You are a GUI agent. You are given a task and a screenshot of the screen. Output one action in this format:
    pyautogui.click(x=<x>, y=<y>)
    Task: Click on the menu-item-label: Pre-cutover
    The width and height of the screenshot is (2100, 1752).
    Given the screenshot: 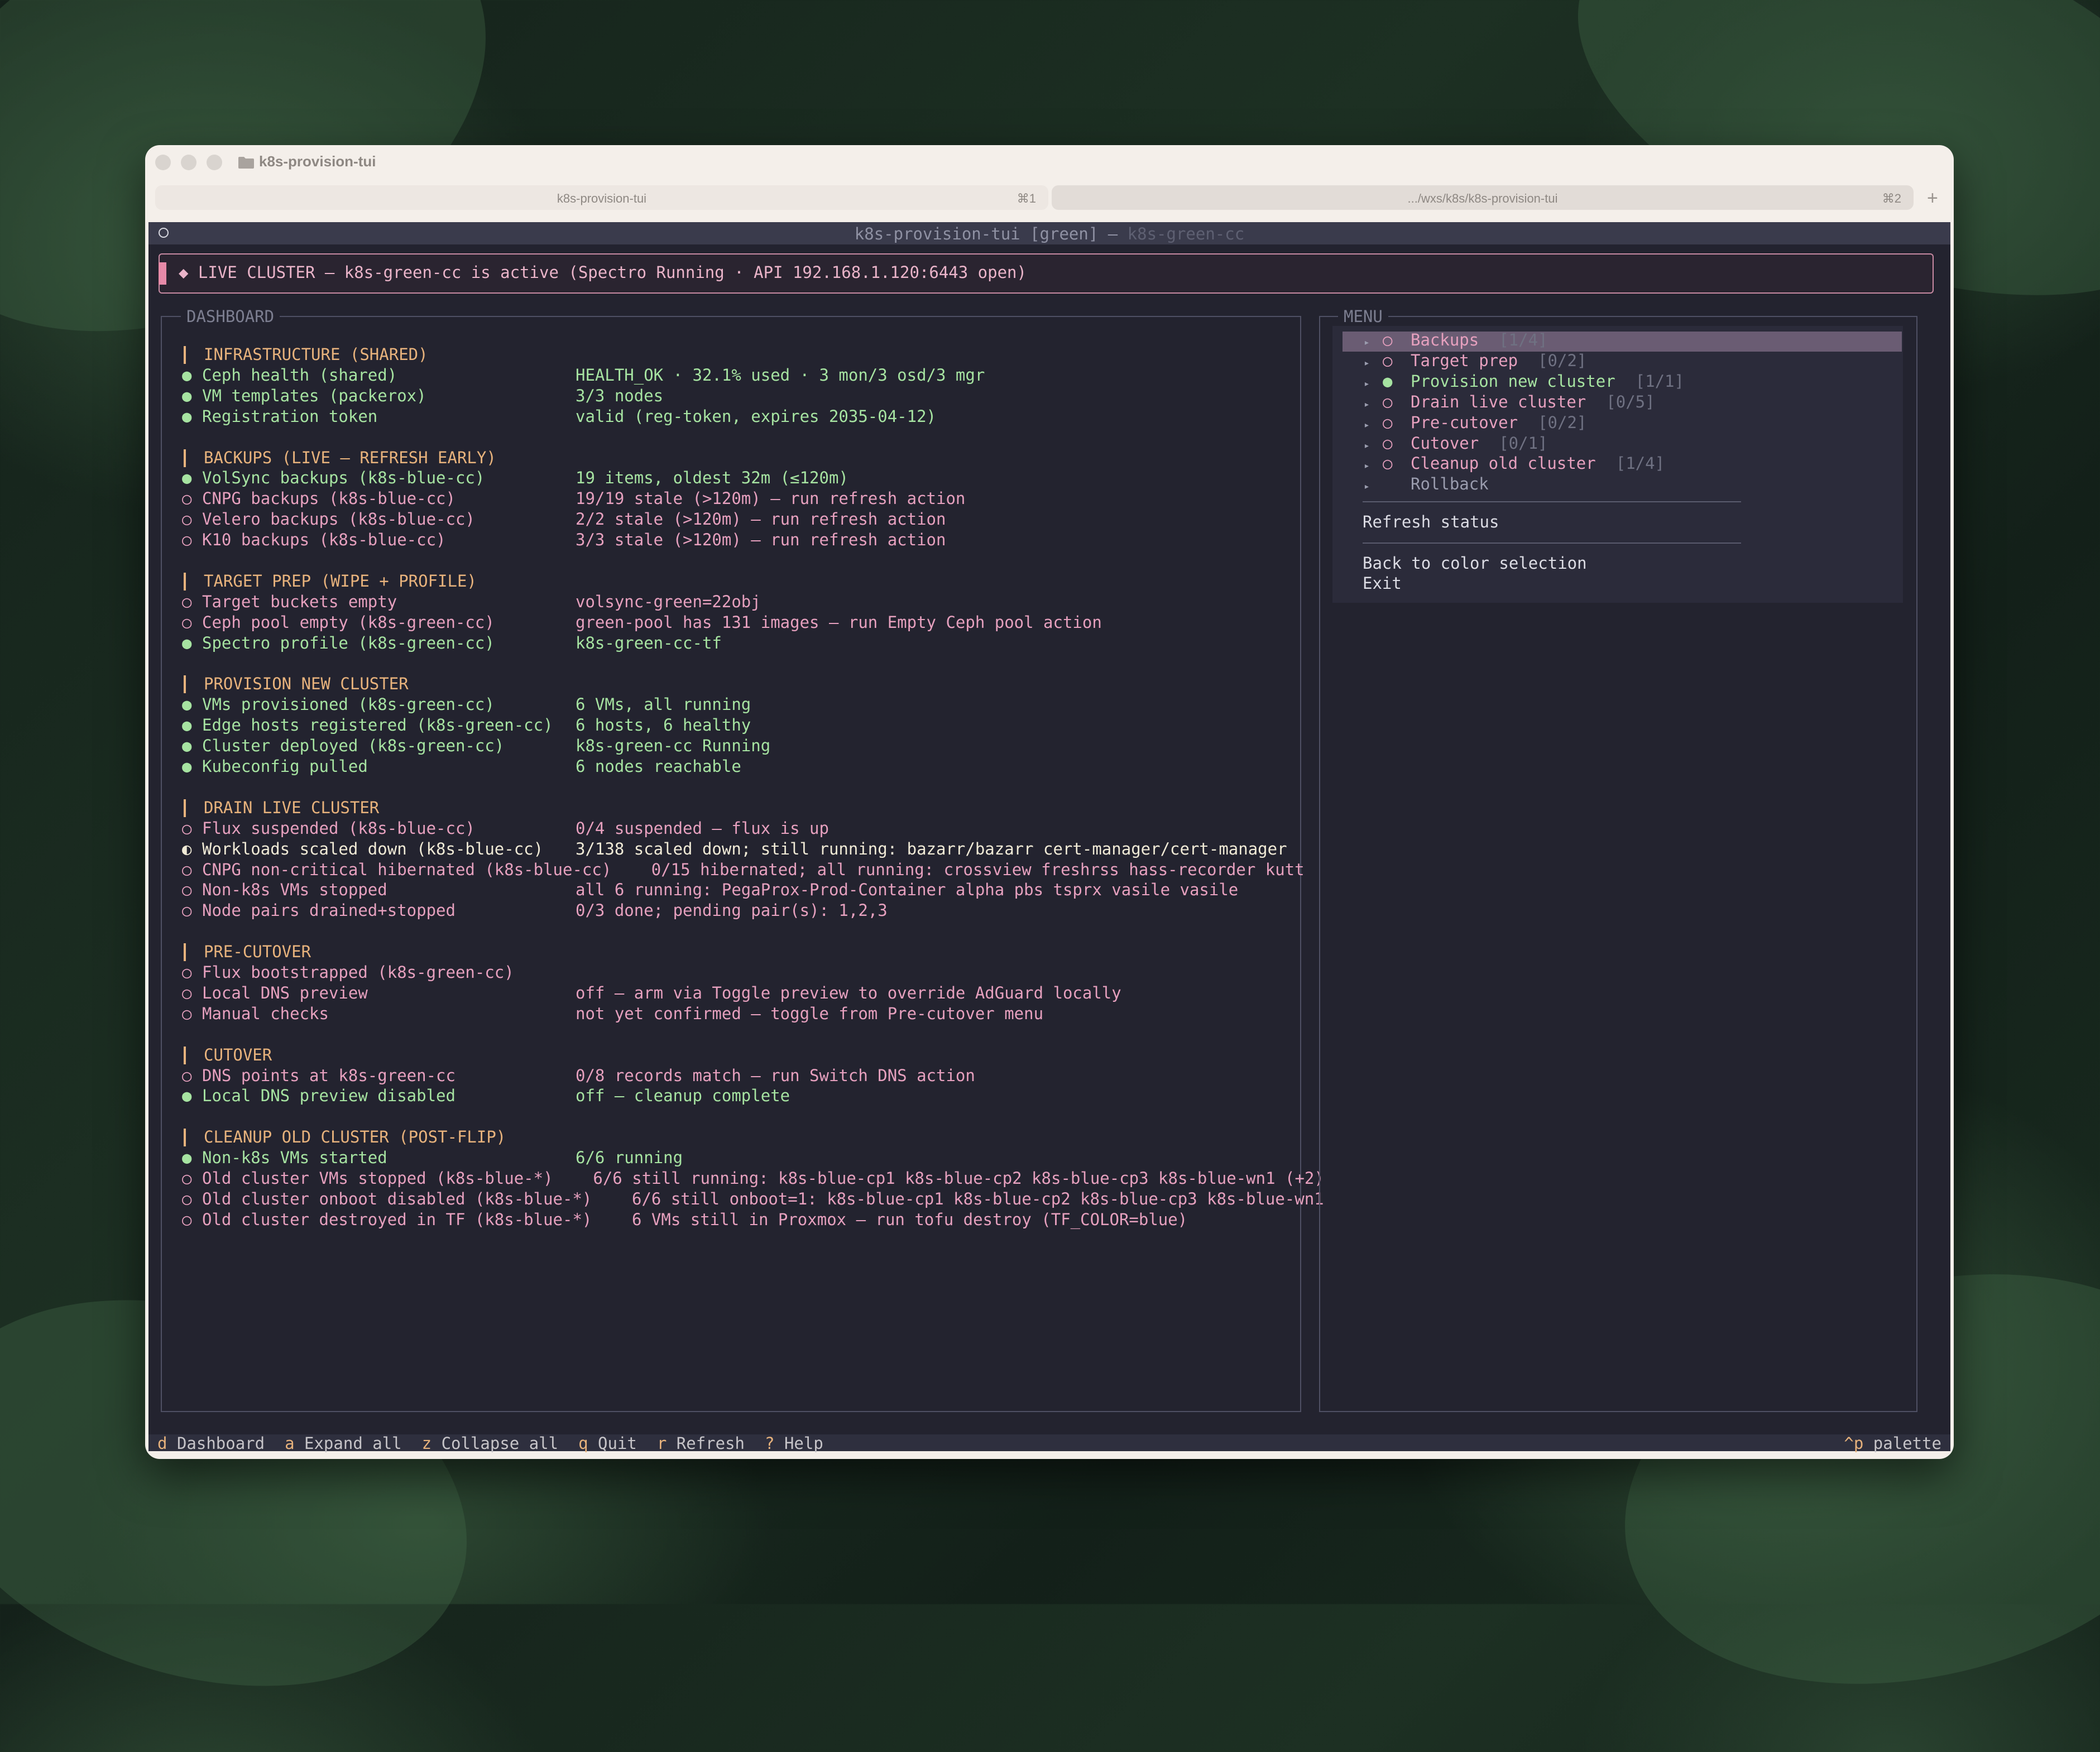 What is the action you would take?
    pyautogui.click(x=1464, y=422)
    